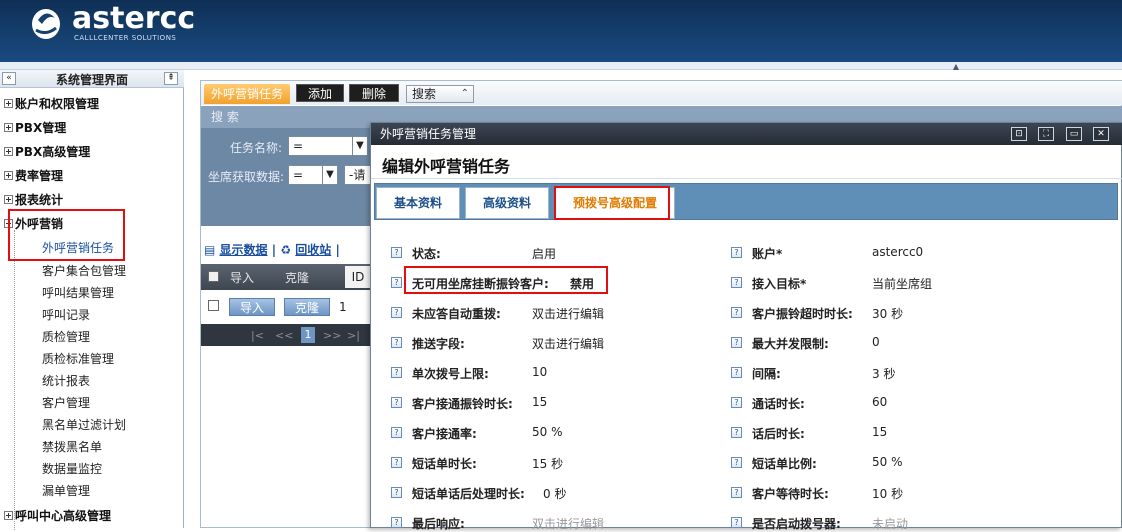 Image resolution: width=1122 pixels, height=532 pixels. Describe the element at coordinates (902, 283) in the screenshot. I see `field-value: 当前坐席组` at that location.